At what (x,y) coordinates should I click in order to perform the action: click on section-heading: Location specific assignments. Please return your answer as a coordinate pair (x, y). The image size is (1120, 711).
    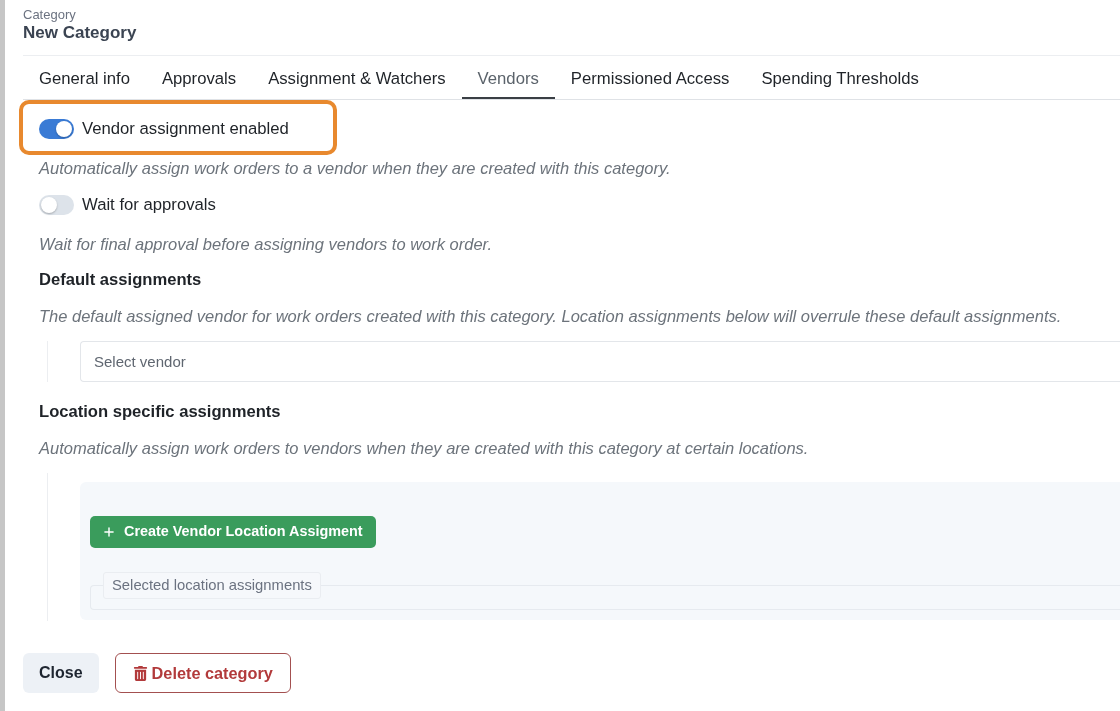
    Looking at the image, I should click on (160, 412).